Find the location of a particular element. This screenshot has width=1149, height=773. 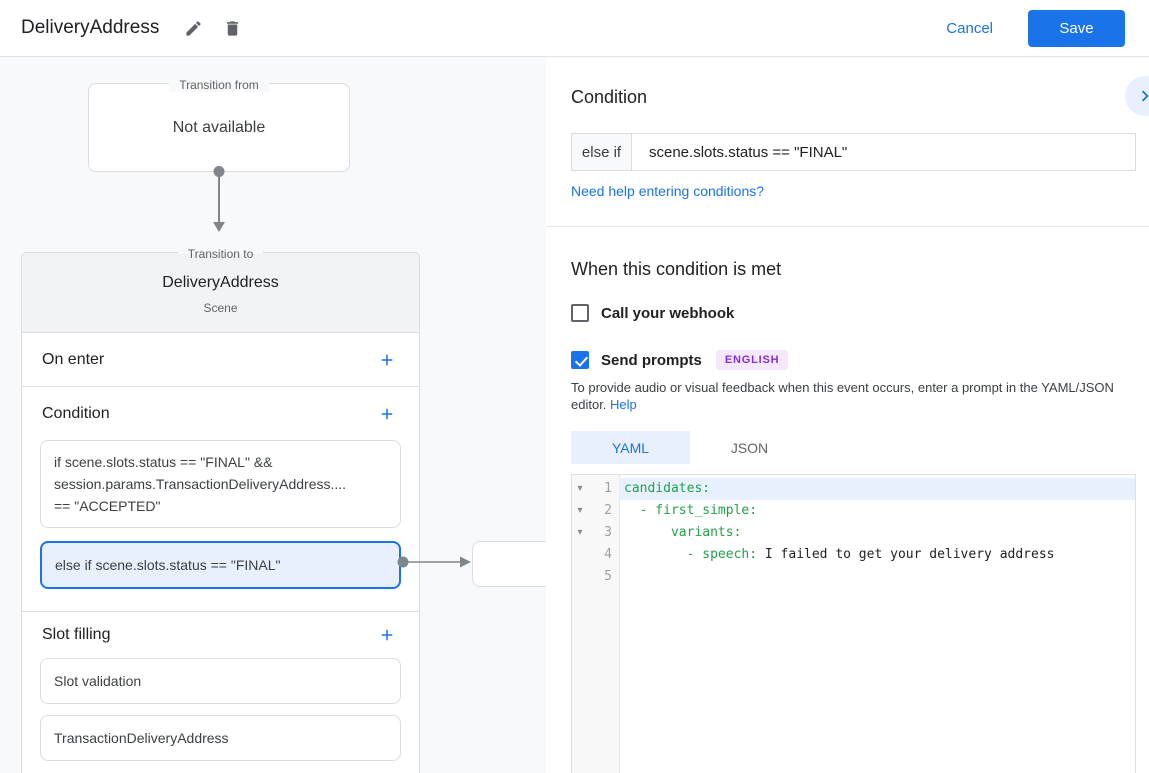

line-number: 2 is located at coordinates (608, 510).